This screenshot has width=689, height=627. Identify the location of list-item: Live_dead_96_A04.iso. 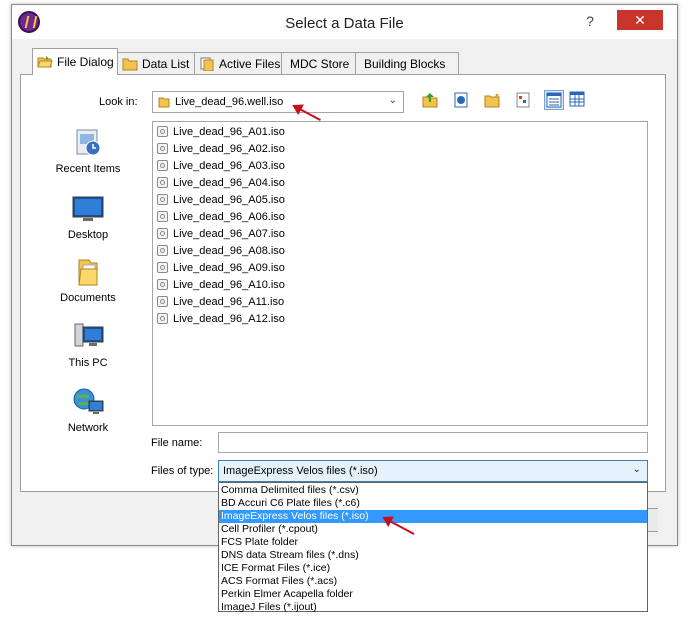
(221, 182).